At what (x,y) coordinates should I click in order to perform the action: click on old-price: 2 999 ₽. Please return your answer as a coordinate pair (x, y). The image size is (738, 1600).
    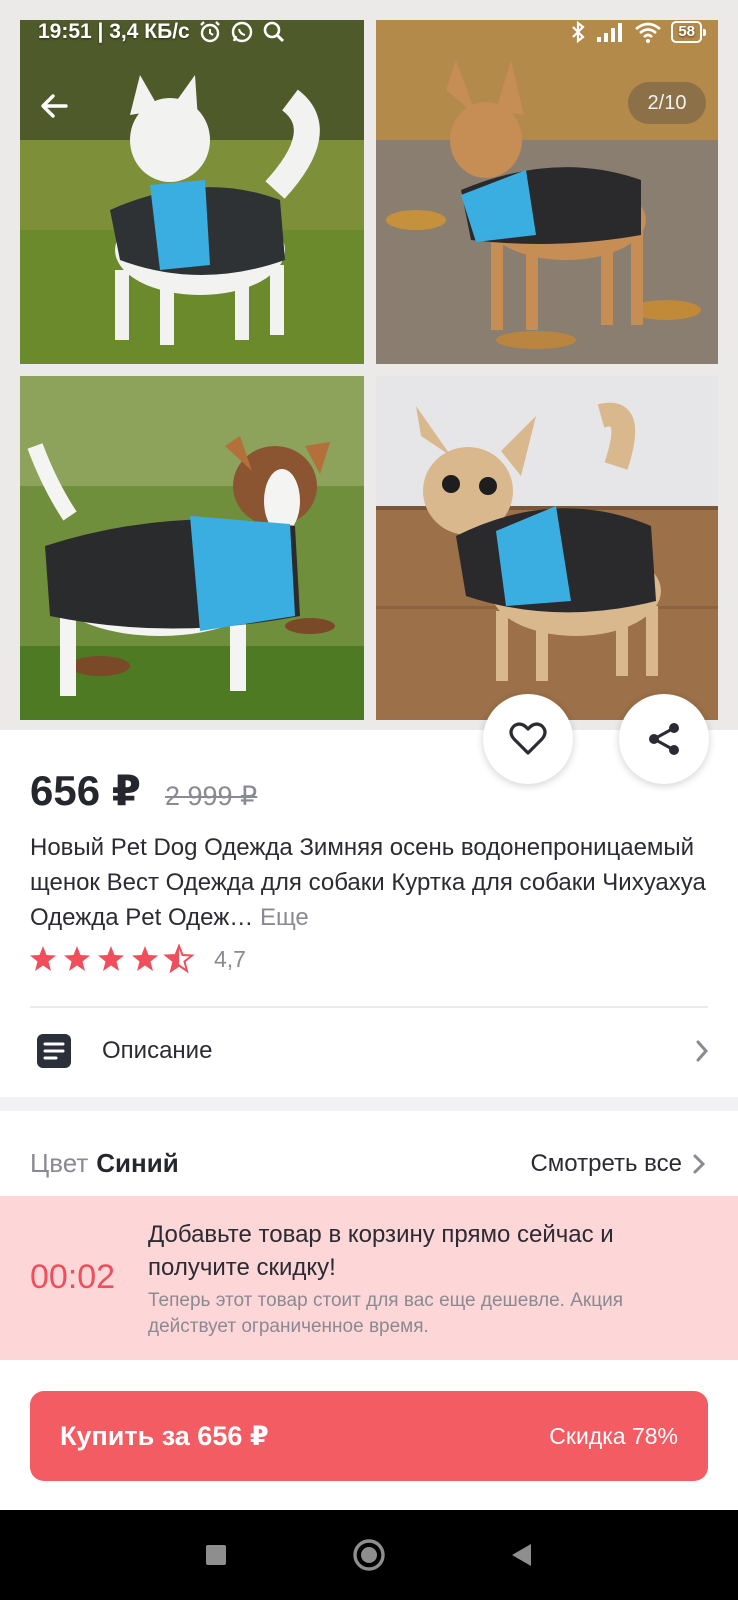
    Looking at the image, I should click on (211, 796).